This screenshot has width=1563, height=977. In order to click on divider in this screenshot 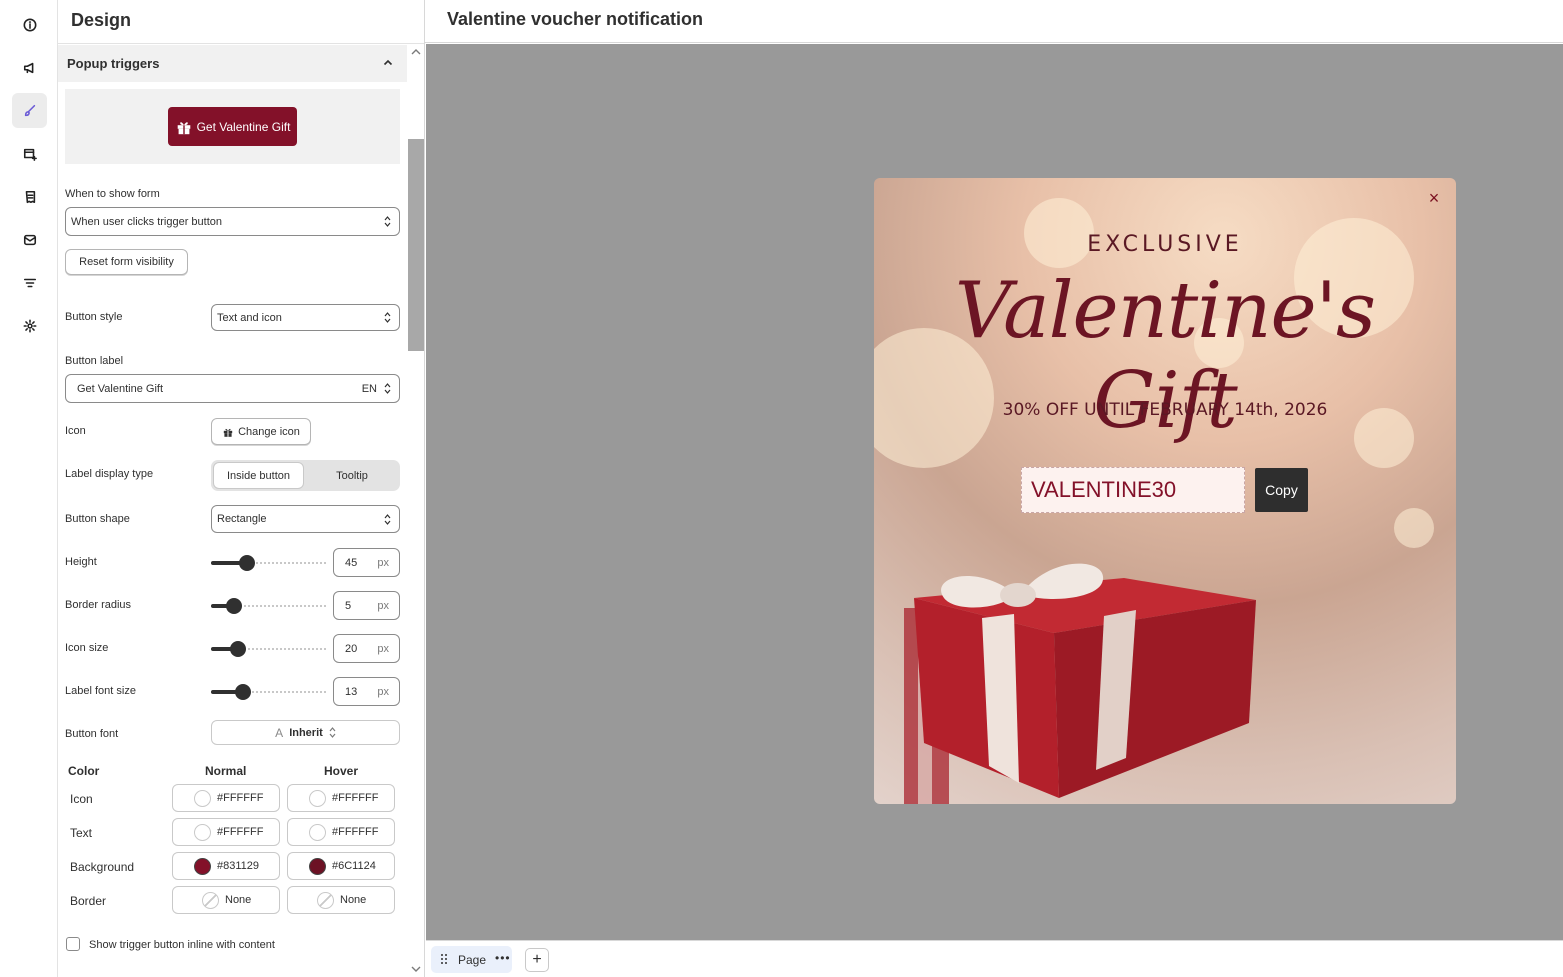, I will do `click(241, 43)`.